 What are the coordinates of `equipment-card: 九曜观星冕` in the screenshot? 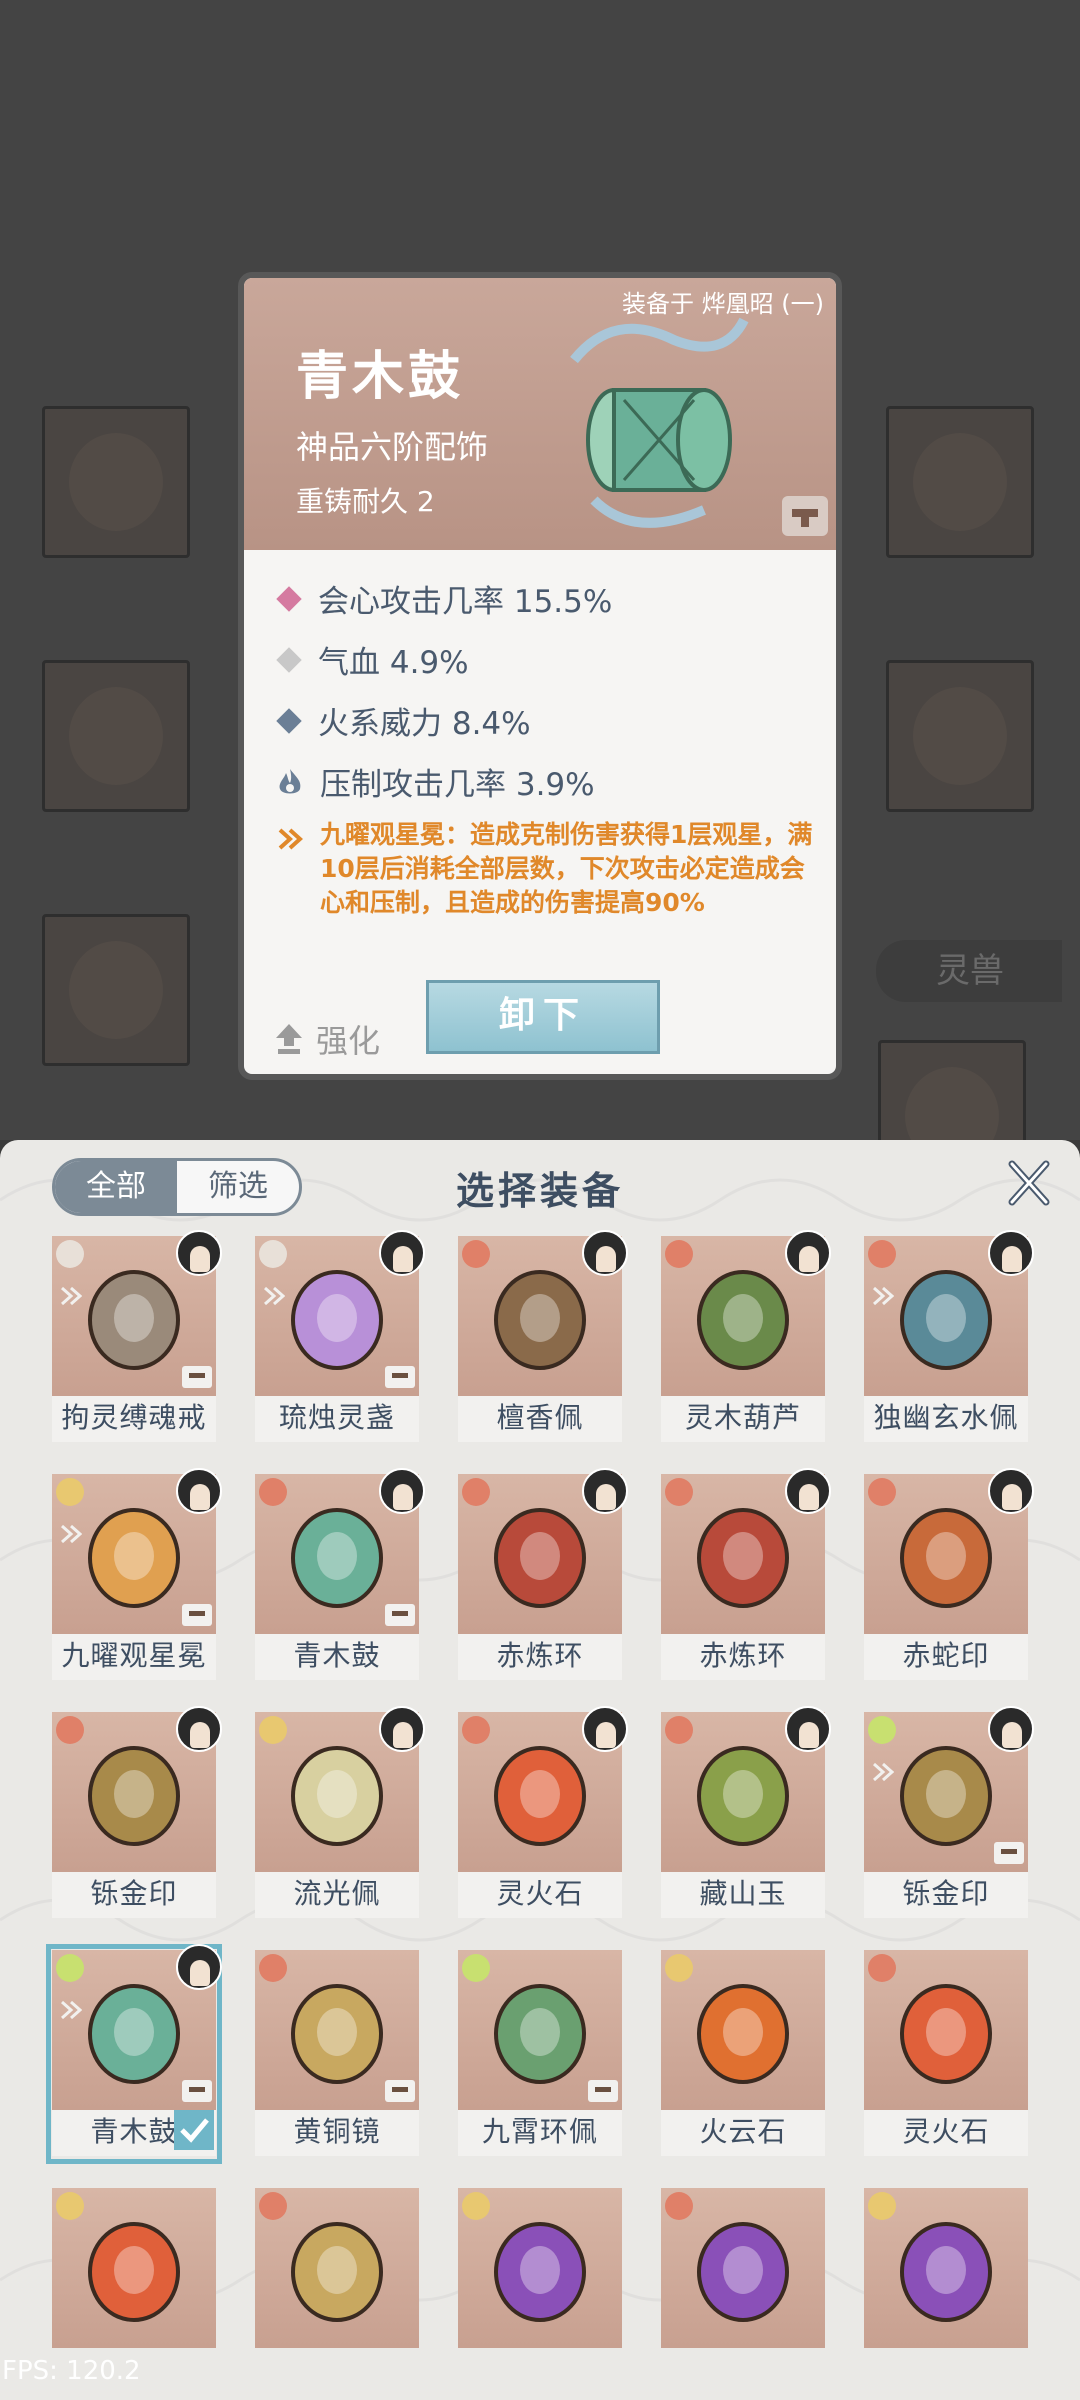 It's located at (137, 1575).